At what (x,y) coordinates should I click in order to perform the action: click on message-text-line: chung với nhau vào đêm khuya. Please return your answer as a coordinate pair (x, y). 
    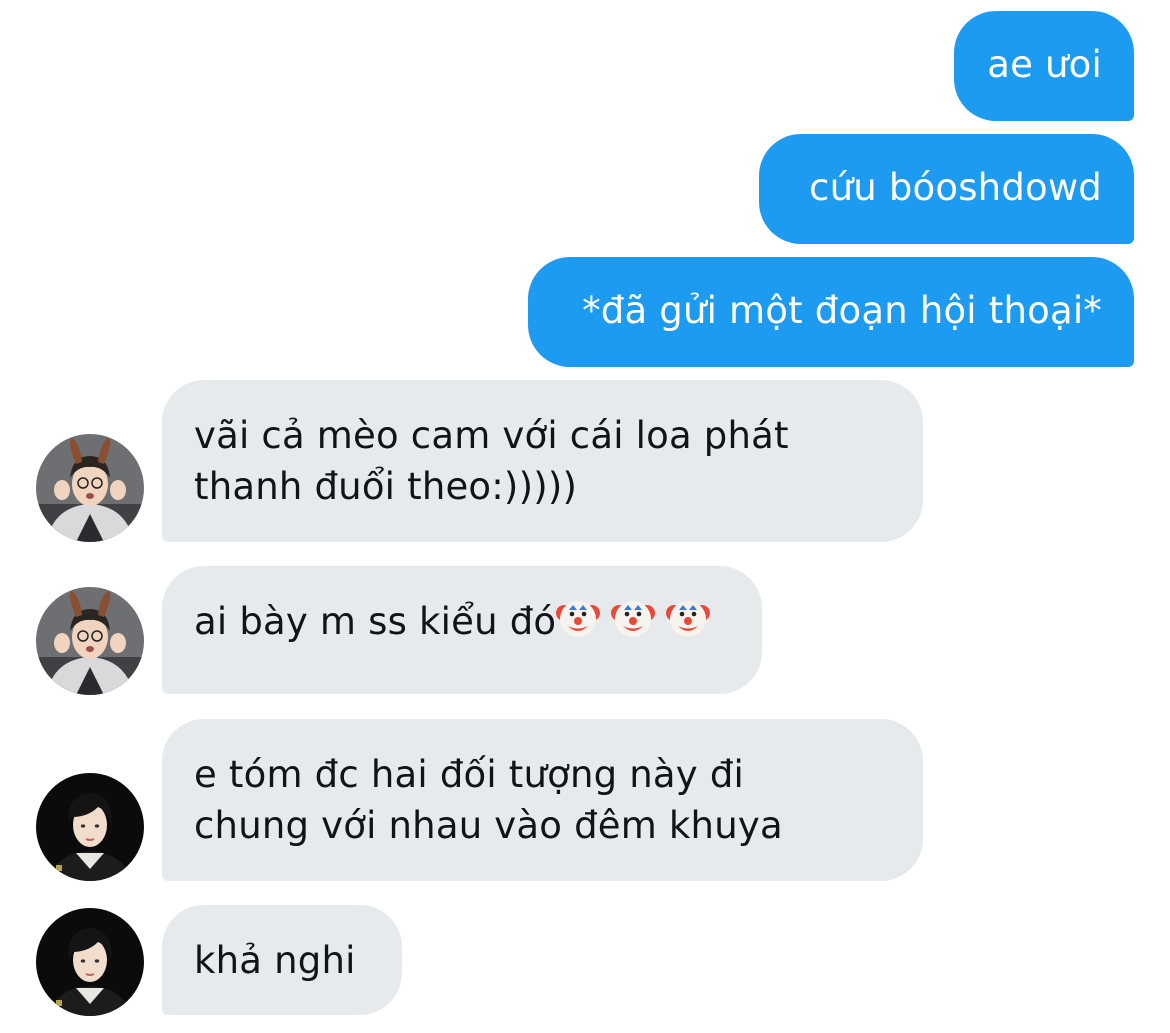
    Looking at the image, I should click on (488, 825).